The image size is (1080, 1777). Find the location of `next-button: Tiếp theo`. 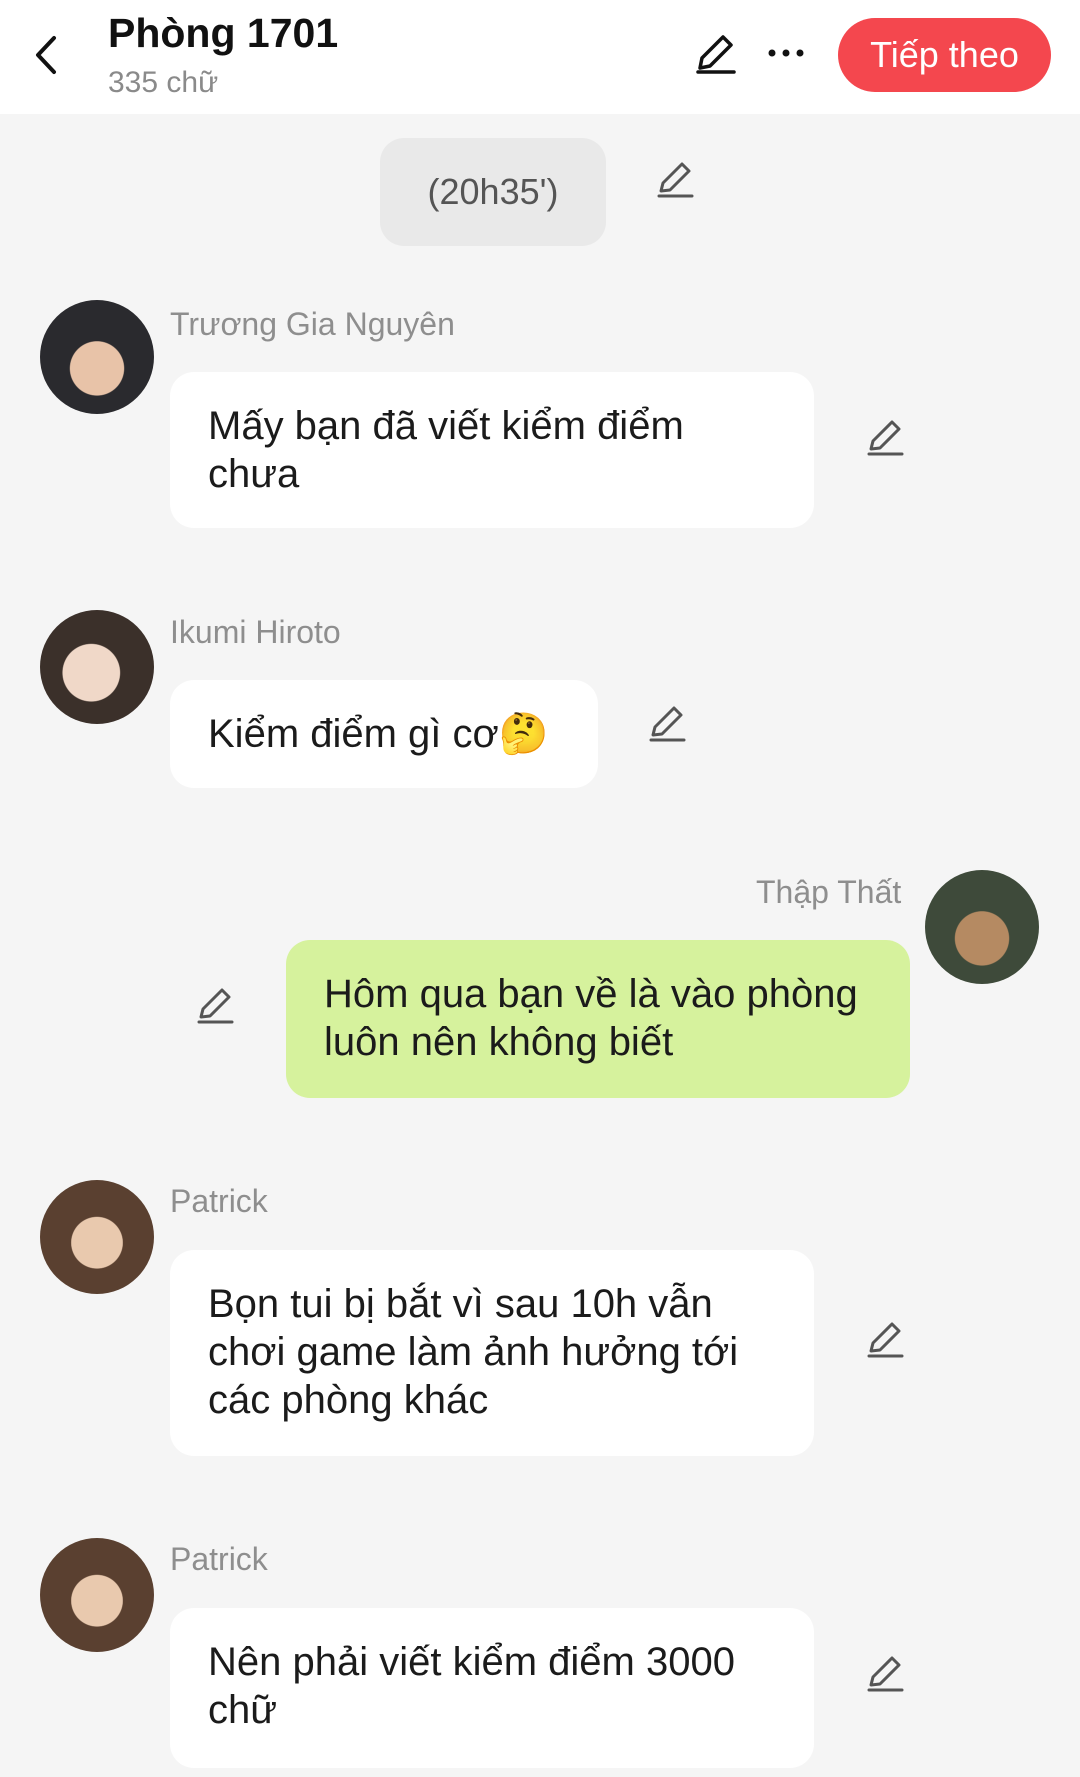

next-button: Tiếp theo is located at coordinates (944, 55).